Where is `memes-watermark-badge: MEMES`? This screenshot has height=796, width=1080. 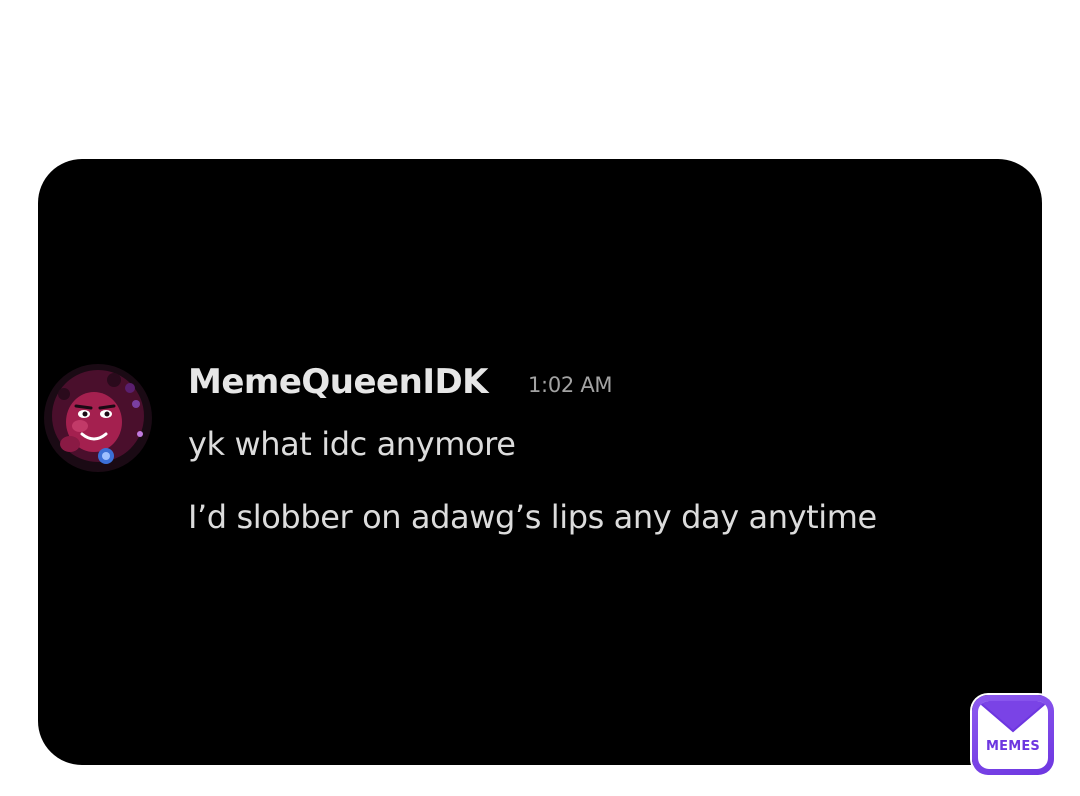
memes-watermark-badge: MEMES is located at coordinates (1013, 735).